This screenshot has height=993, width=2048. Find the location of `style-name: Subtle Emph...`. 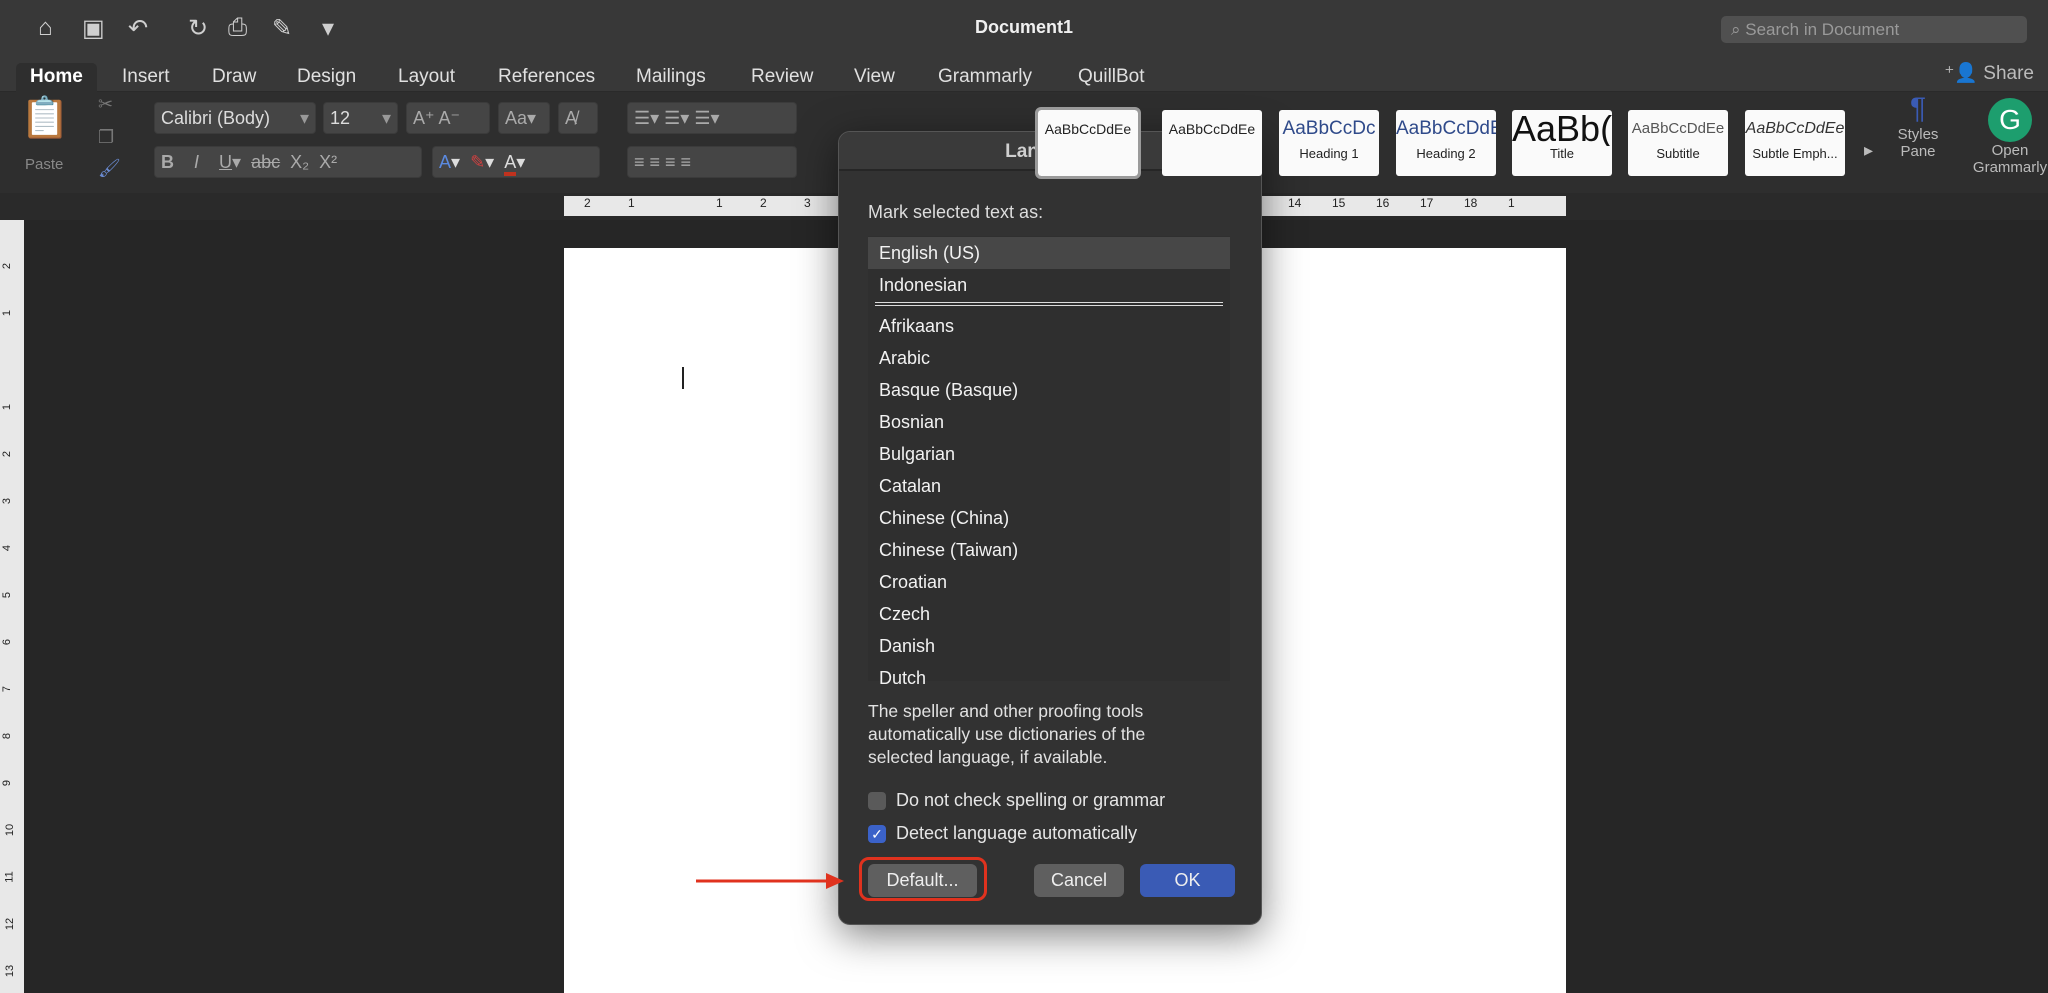

style-name: Subtle Emph... is located at coordinates (1795, 153).